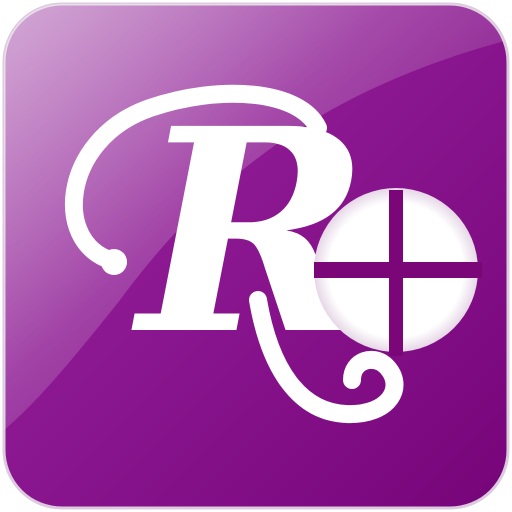 This screenshot has height=512, width=512. What do you see at coordinates (398, 270) in the screenshot?
I see `plus-badge-horizontal-bar` at bounding box center [398, 270].